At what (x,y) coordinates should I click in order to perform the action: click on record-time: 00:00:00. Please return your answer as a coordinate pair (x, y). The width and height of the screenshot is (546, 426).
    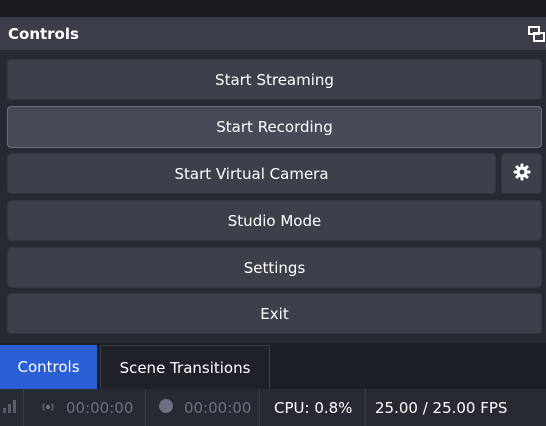
    Looking at the image, I should click on (218, 407).